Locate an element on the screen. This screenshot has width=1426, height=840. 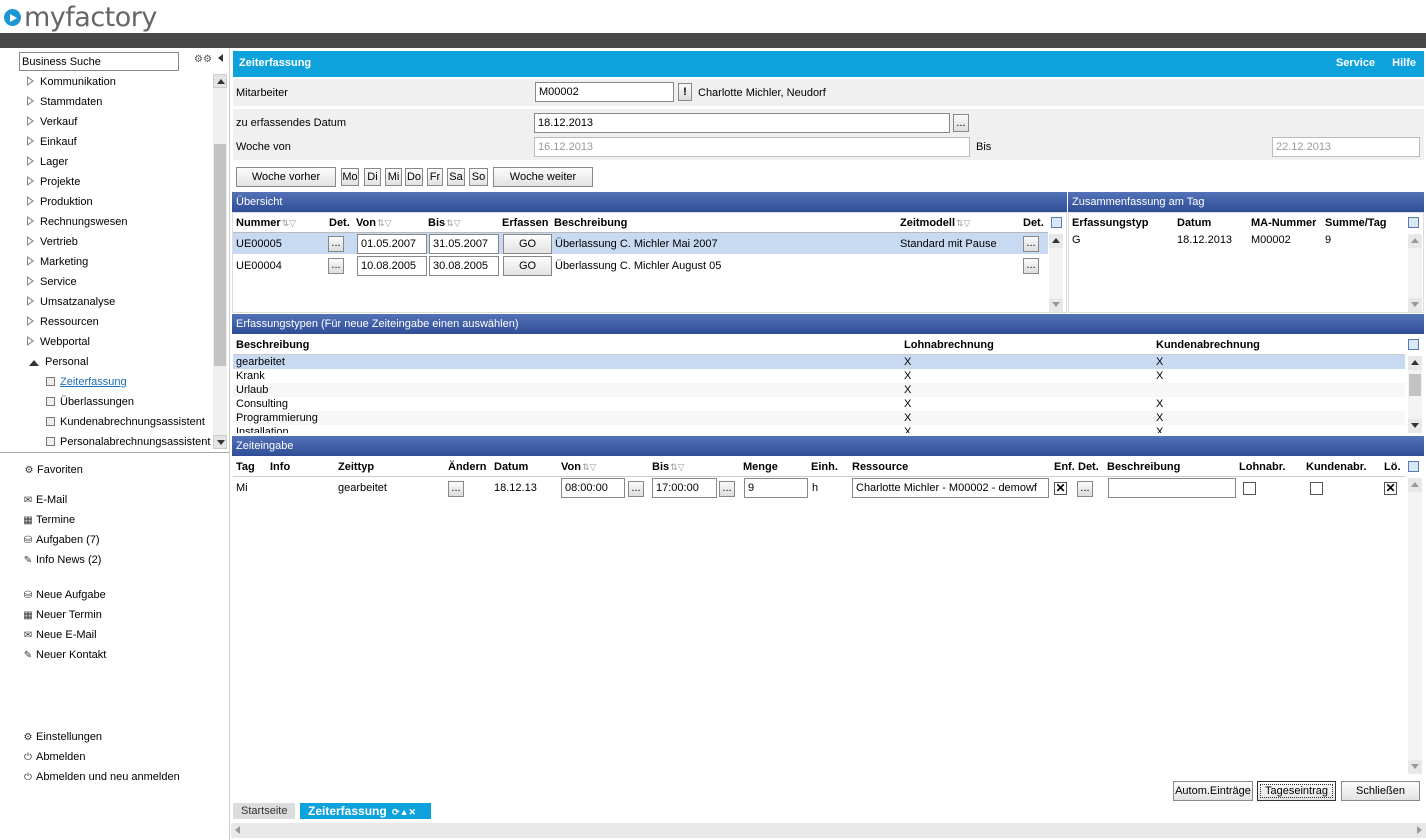
enf-checkbox: ✕ is located at coordinates (1060, 488).